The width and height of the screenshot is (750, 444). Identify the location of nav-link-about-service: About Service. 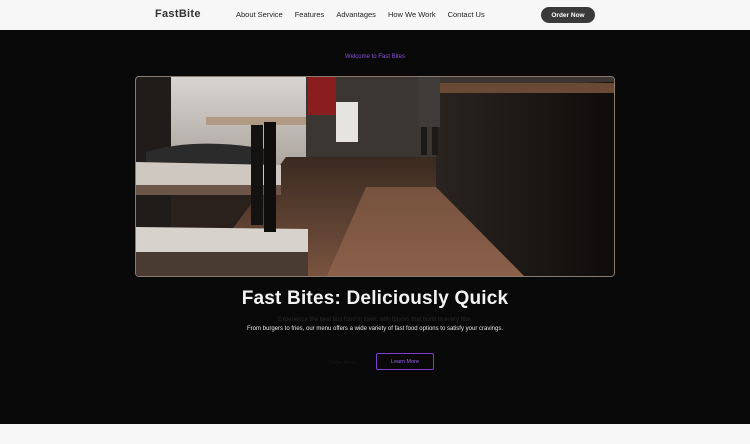
(259, 14).